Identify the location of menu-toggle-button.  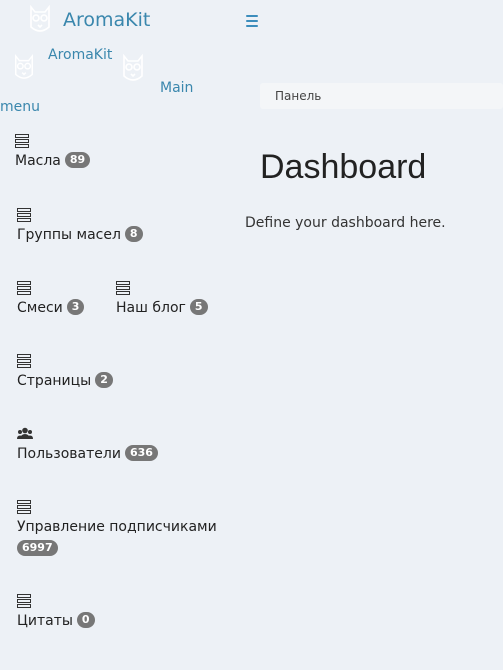
(252, 21).